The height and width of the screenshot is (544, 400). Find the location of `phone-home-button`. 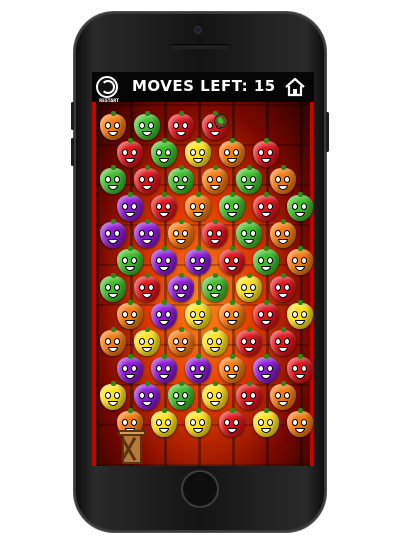

phone-home-button is located at coordinates (200, 489).